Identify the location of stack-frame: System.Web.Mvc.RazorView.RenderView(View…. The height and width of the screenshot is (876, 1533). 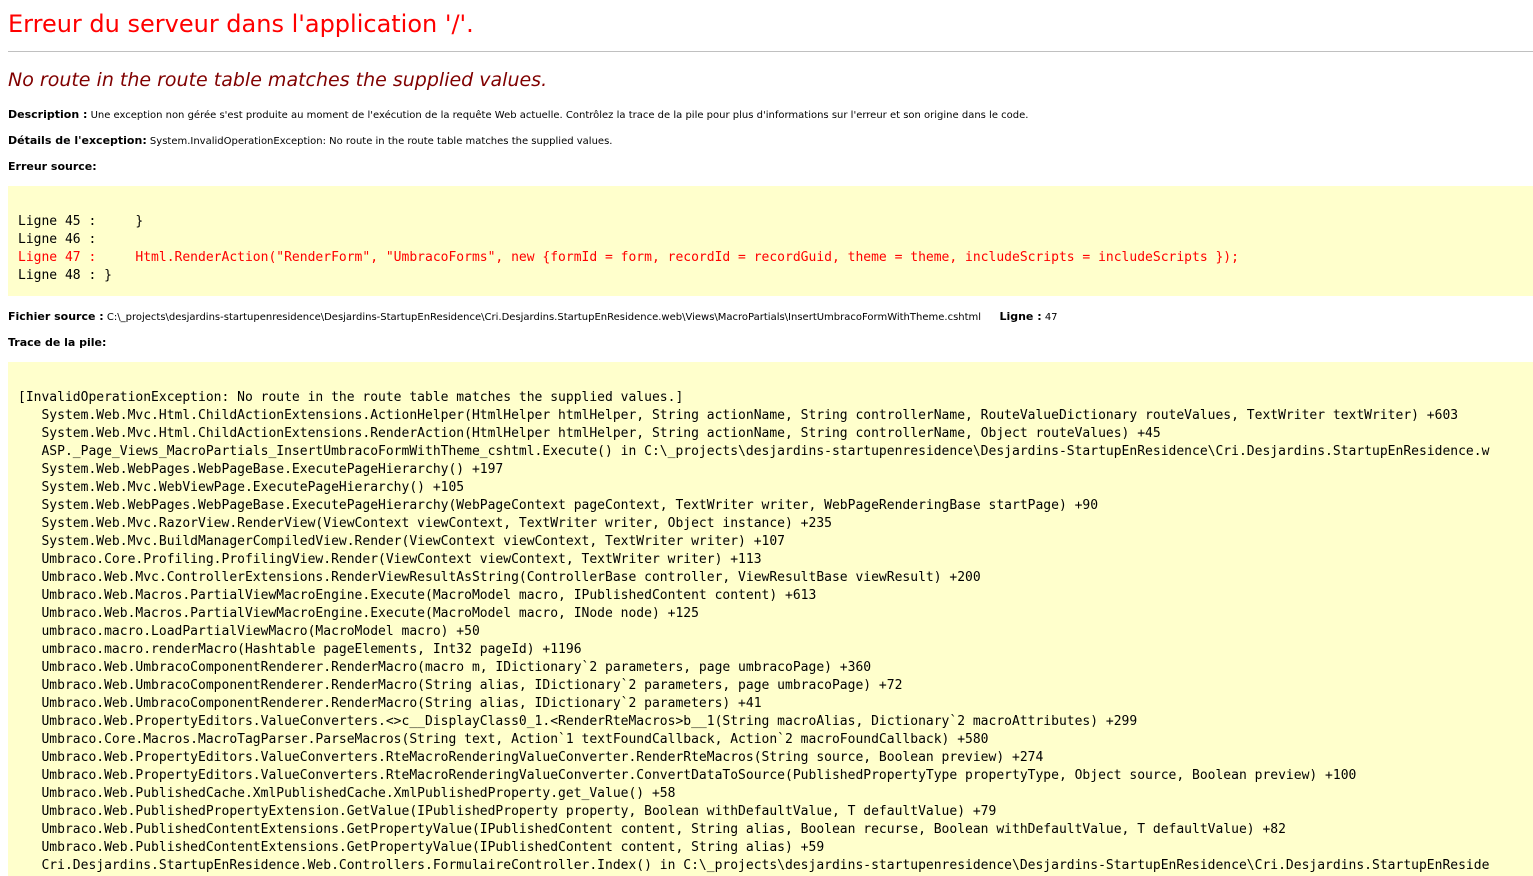
(425, 523).